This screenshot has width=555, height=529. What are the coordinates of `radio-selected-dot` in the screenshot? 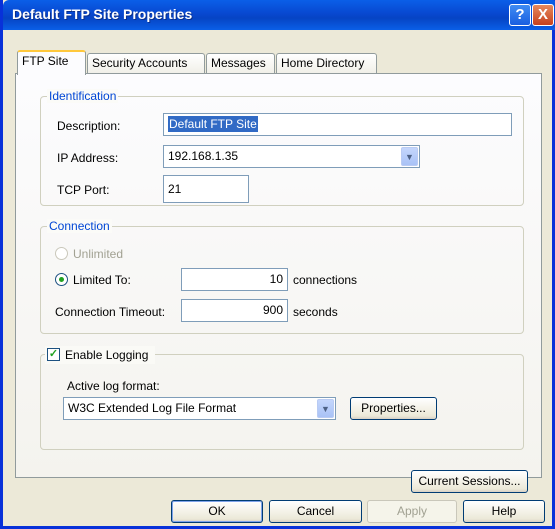 It's located at (61, 279).